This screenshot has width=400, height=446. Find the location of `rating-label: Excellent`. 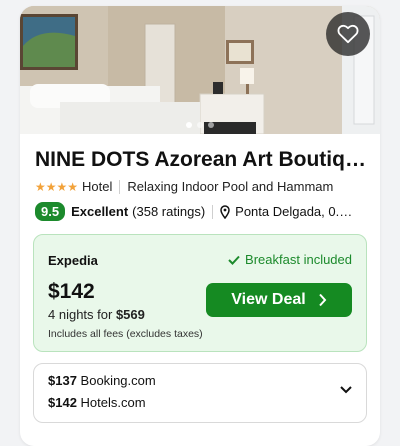

rating-label: Excellent is located at coordinates (100, 211).